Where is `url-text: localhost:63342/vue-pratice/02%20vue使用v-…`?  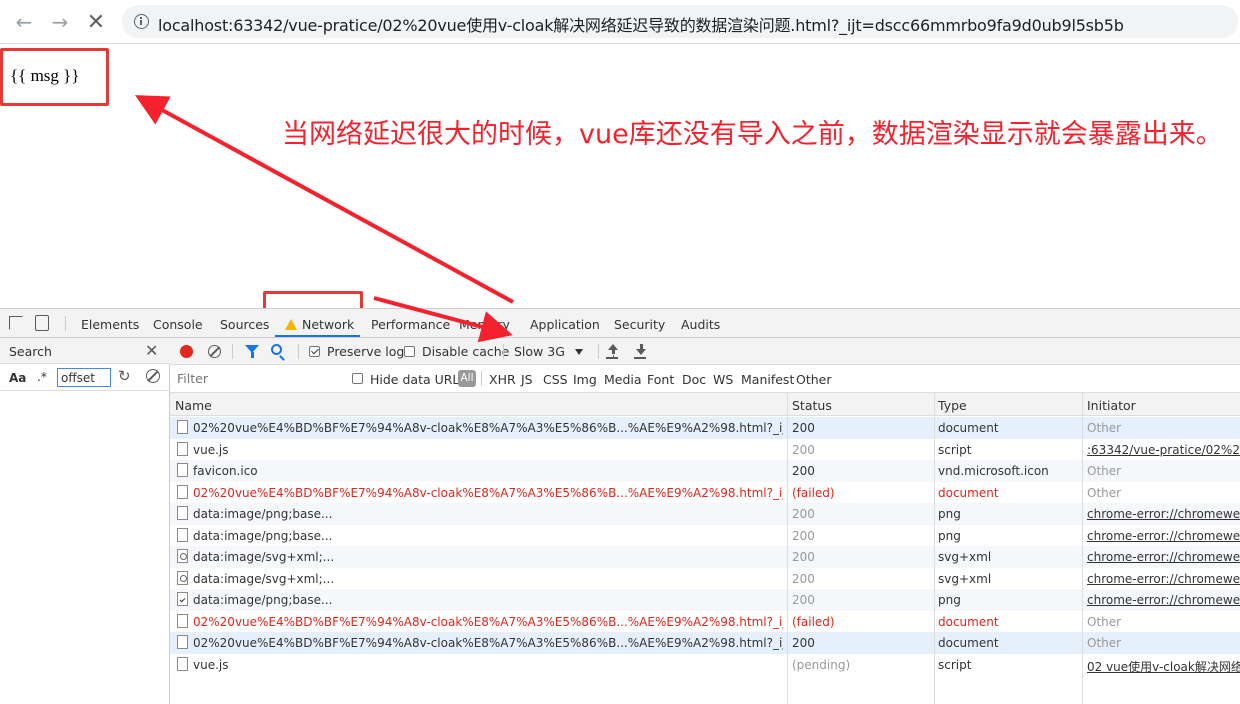 url-text: localhost:63342/vue-pratice/02%20vue使用v-… is located at coordinates (641, 25).